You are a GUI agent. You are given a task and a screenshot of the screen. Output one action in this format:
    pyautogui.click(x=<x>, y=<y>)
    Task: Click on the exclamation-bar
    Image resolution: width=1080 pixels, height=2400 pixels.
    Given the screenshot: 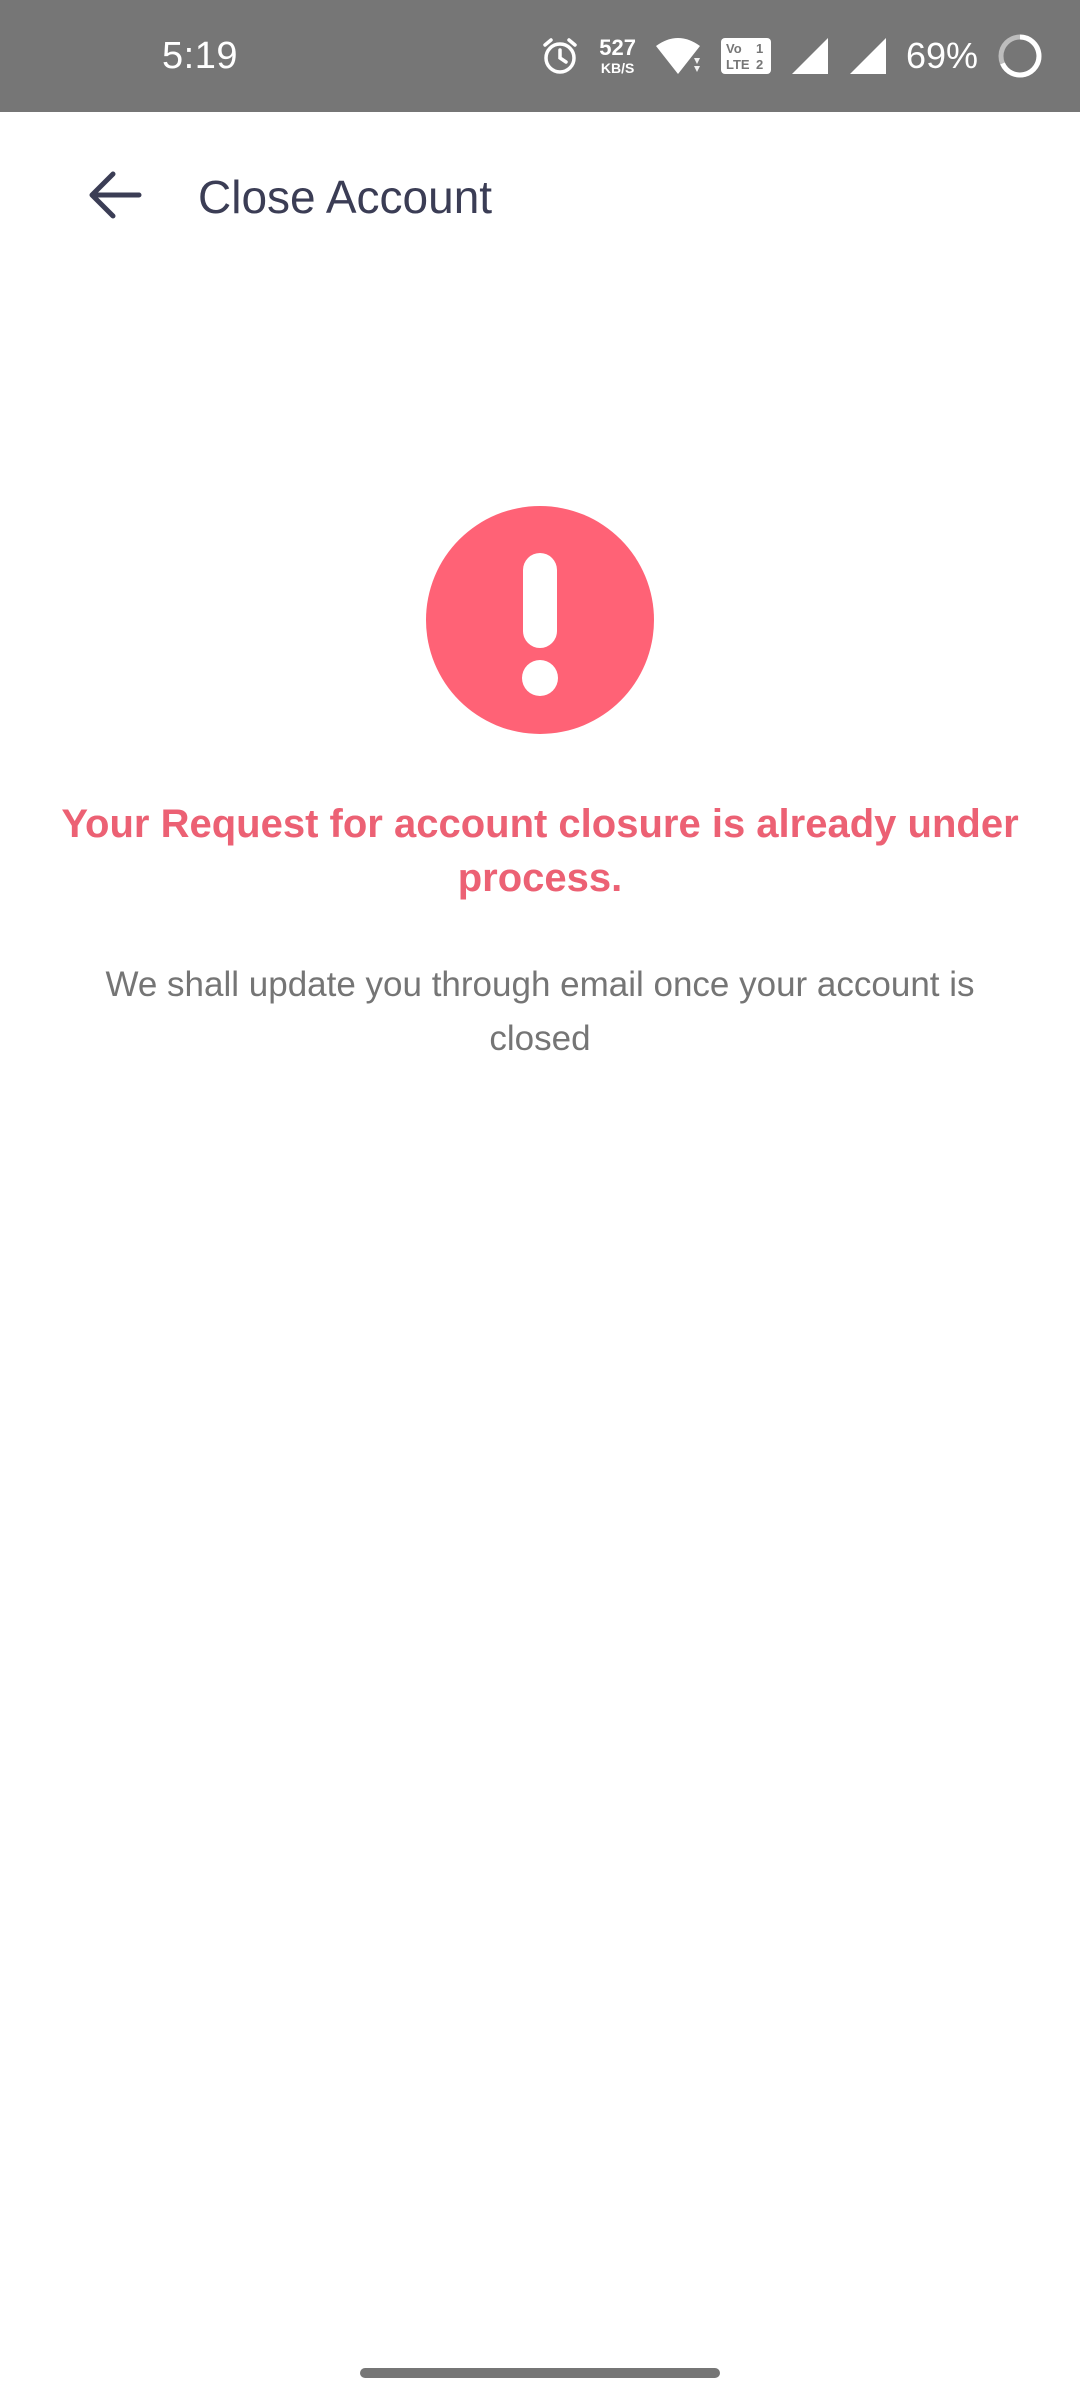 What is the action you would take?
    pyautogui.click(x=540, y=600)
    